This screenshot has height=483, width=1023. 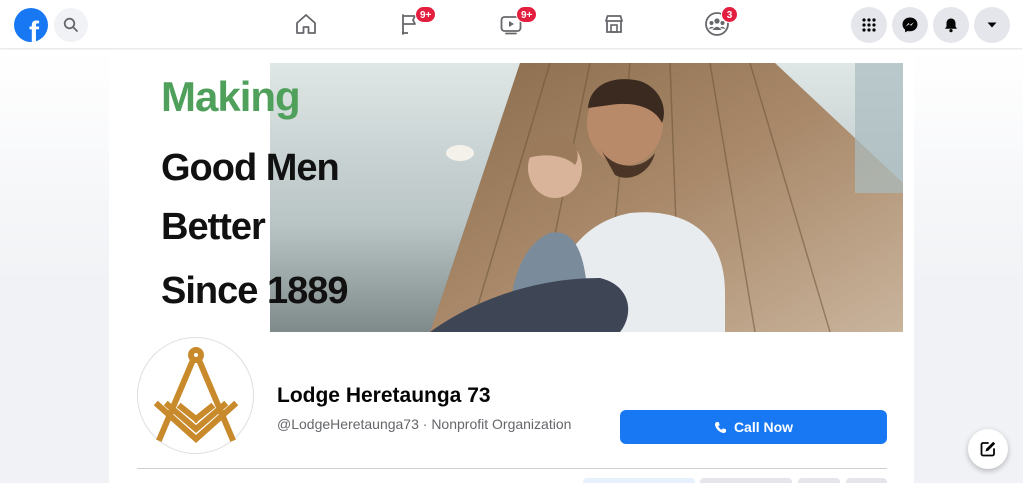 I want to click on call-now-button: Call Now, so click(x=753, y=427).